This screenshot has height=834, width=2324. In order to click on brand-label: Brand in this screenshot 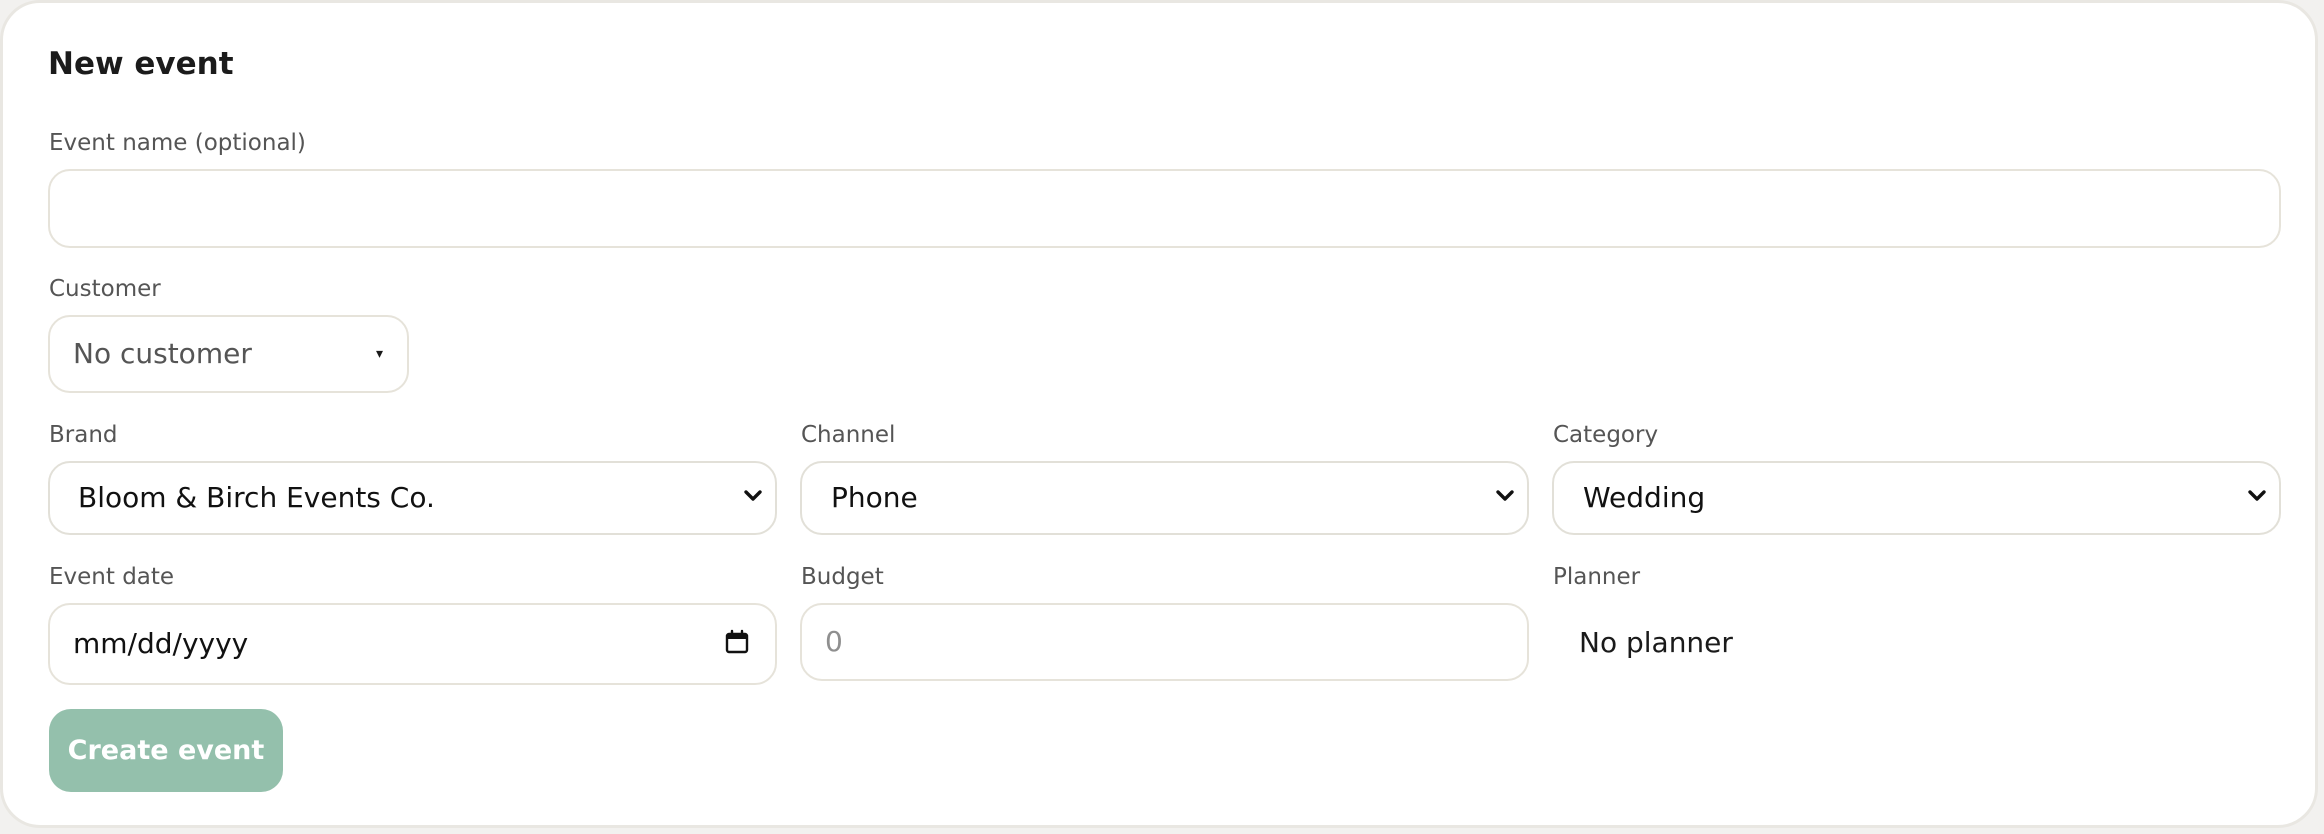, I will do `click(83, 435)`.